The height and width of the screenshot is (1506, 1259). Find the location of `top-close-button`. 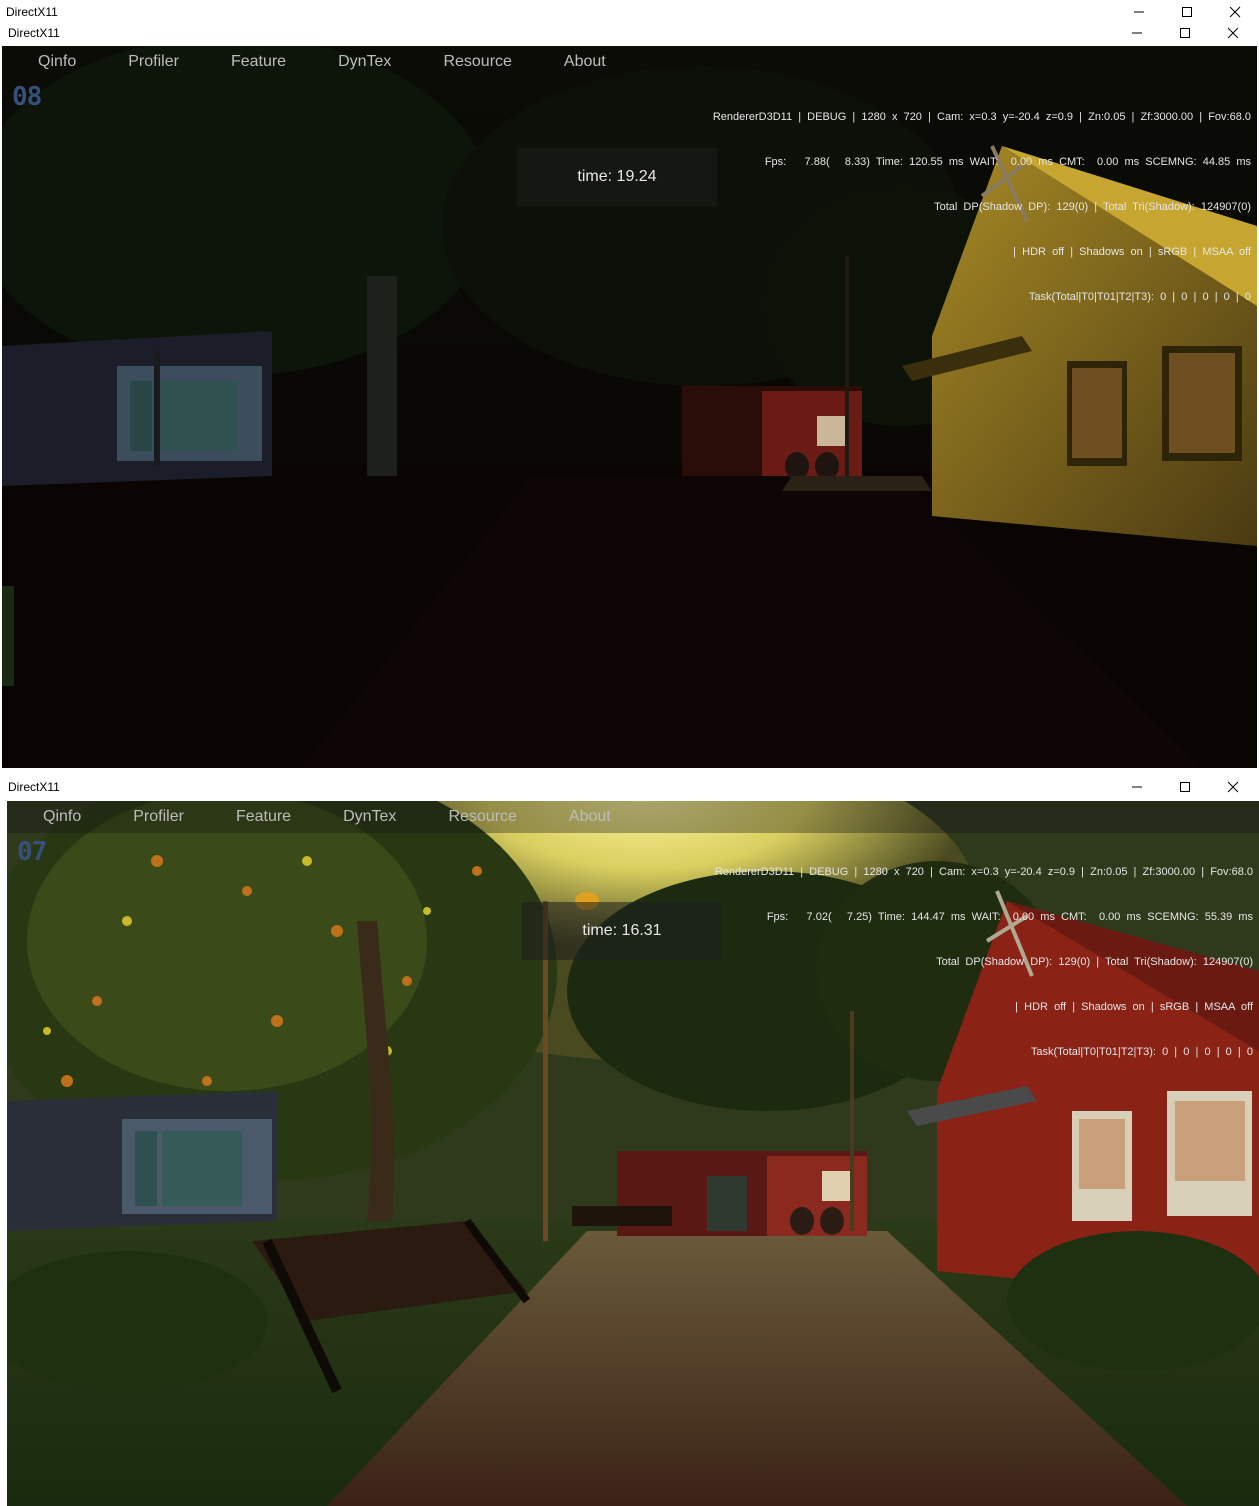

top-close-button is located at coordinates (1233, 33).